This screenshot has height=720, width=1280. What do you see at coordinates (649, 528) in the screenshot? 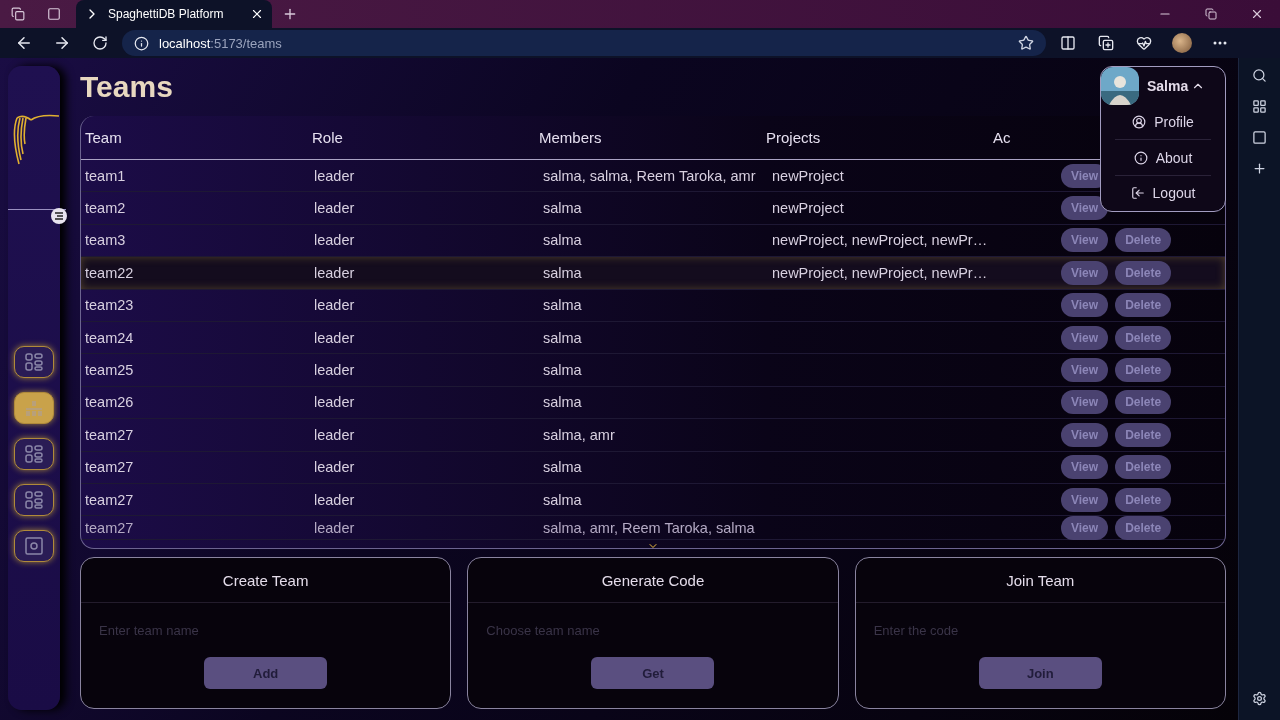
I see `table-cell-text: salma, amr, Reem Taroka, salma` at bounding box center [649, 528].